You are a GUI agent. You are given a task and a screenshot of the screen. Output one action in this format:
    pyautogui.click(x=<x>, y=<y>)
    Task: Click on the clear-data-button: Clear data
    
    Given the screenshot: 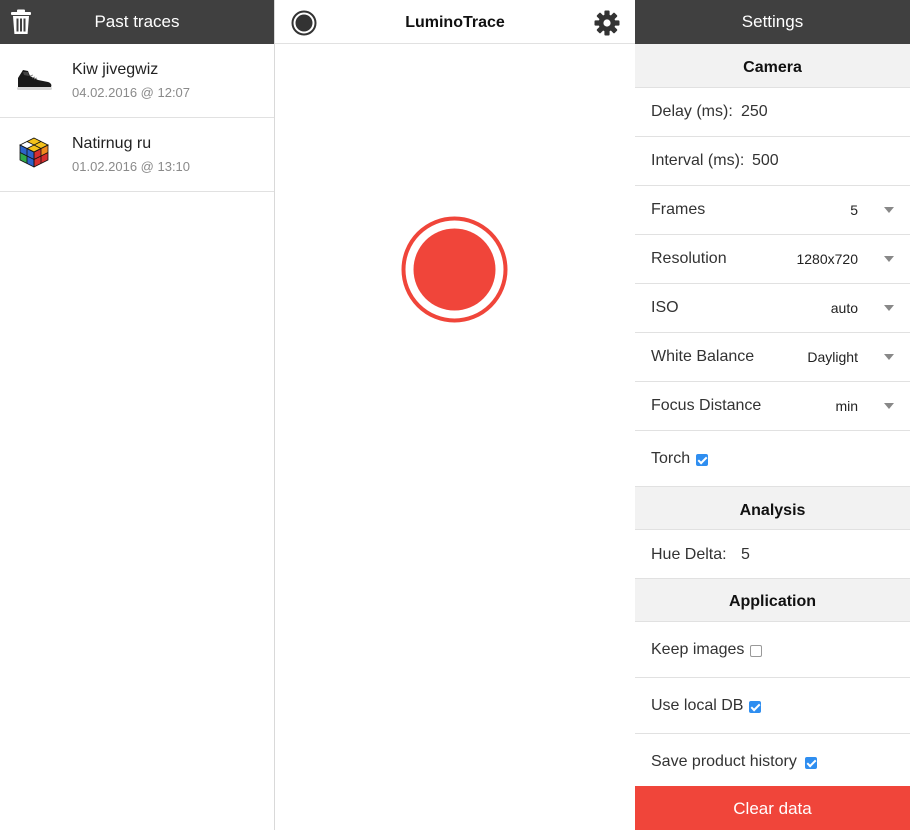 What is the action you would take?
    pyautogui.click(x=772, y=808)
    